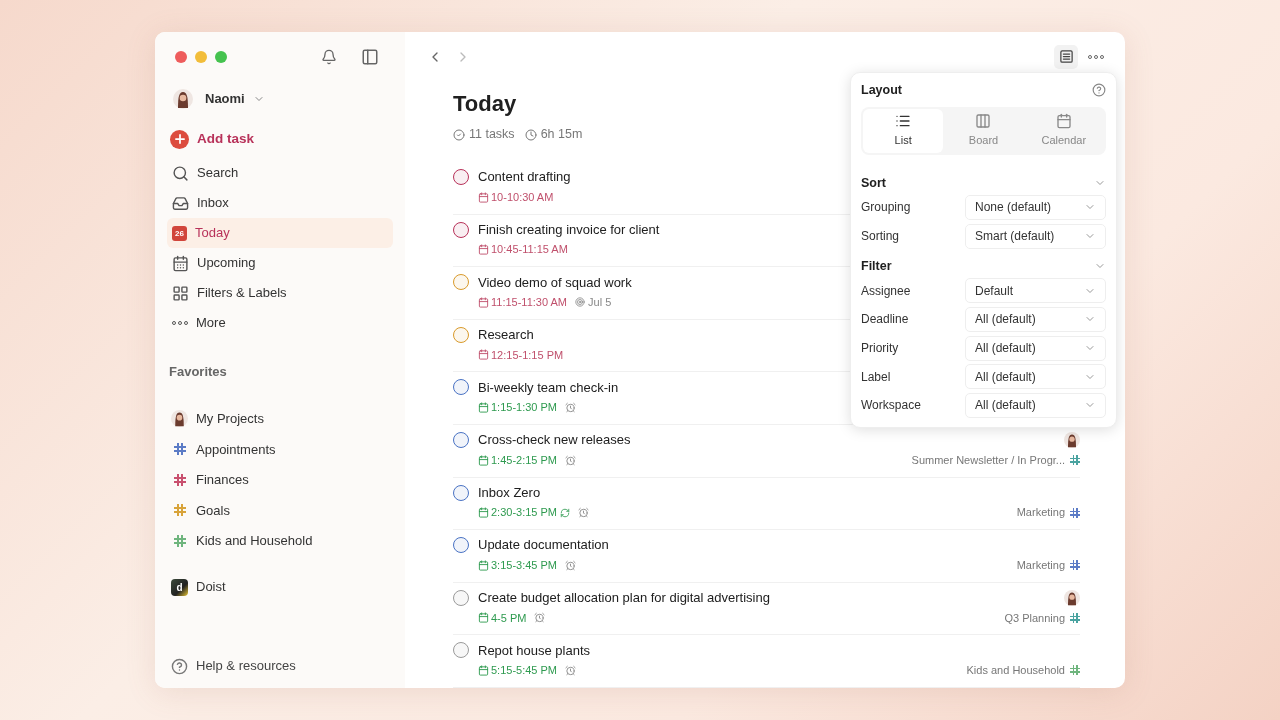 This screenshot has width=1280, height=720. Describe the element at coordinates (876, 266) in the screenshot. I see `section-heading: Filter` at that location.